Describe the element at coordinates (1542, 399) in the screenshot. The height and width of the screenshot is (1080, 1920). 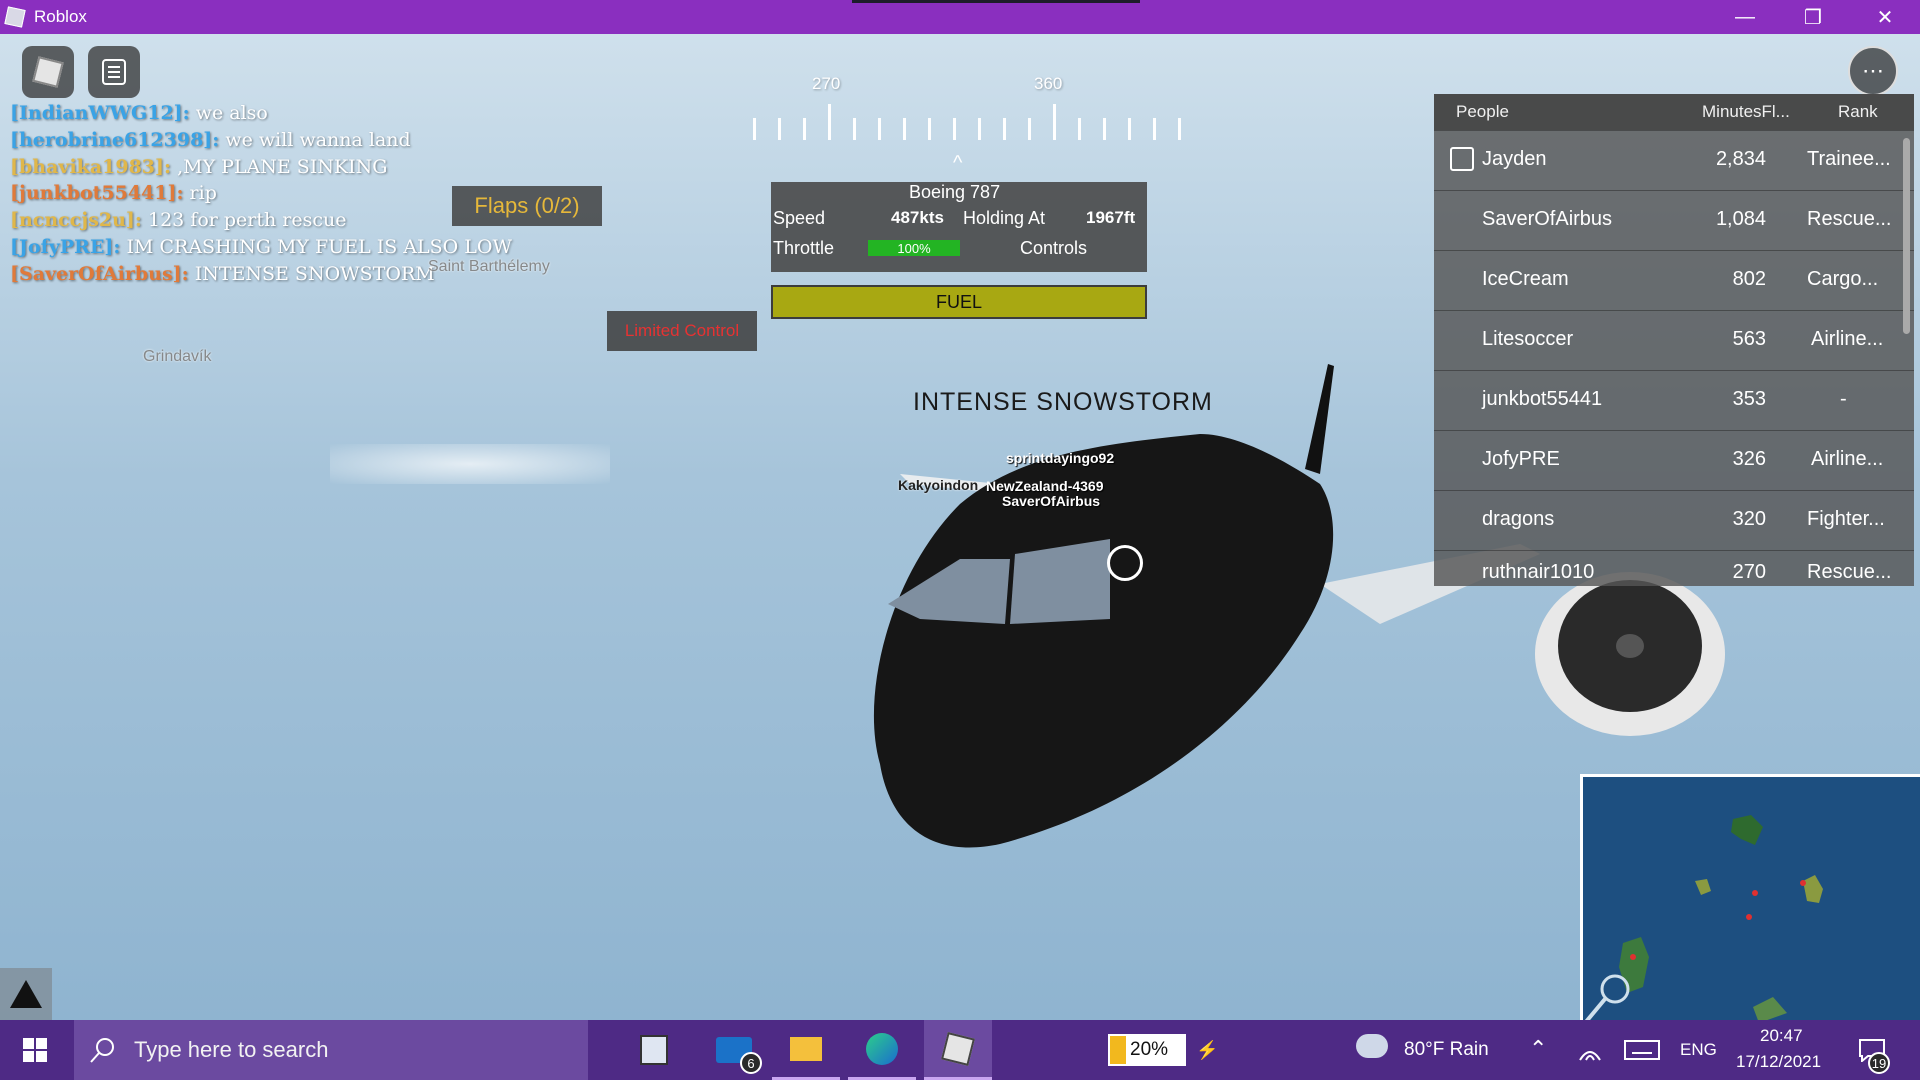
I see `player-name: junkbot55441` at that location.